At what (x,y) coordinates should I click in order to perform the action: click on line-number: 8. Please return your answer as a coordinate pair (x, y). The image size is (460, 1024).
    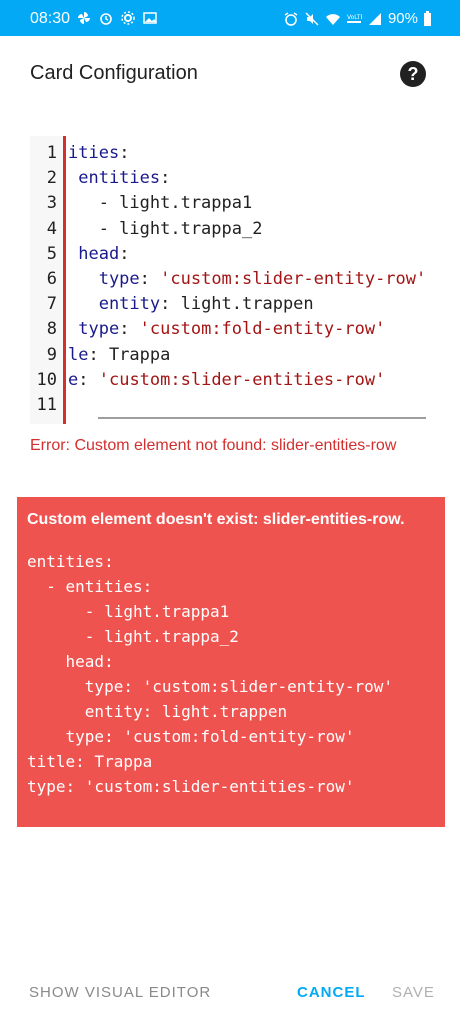
    Looking at the image, I should click on (51, 329).